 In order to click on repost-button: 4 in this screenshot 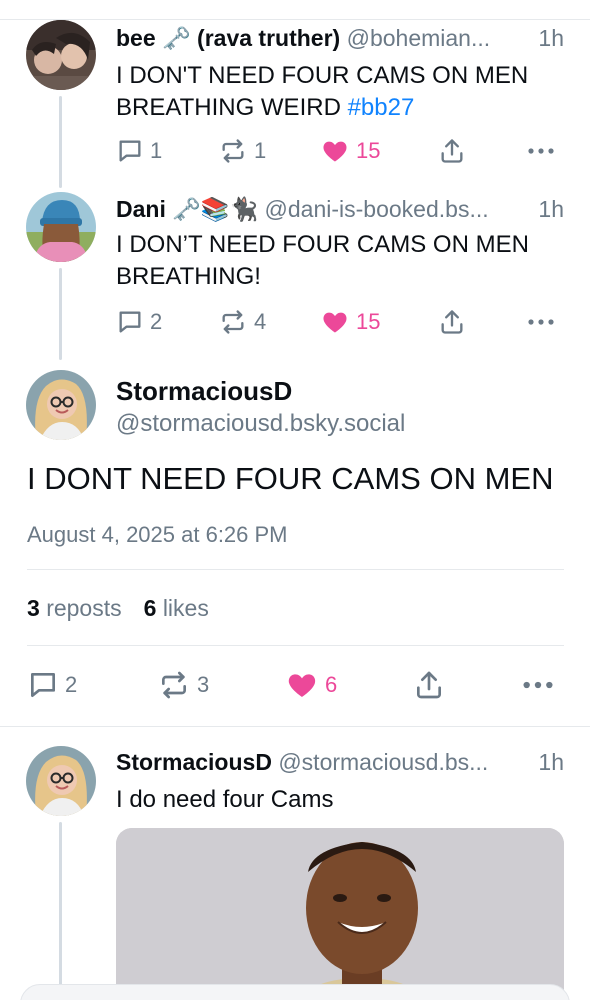, I will do `click(242, 322)`.